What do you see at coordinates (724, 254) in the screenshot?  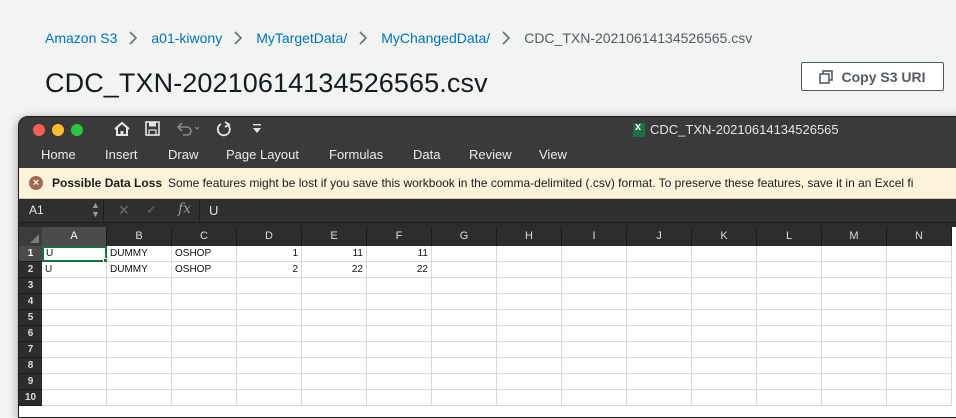 I see `cell-k1` at bounding box center [724, 254].